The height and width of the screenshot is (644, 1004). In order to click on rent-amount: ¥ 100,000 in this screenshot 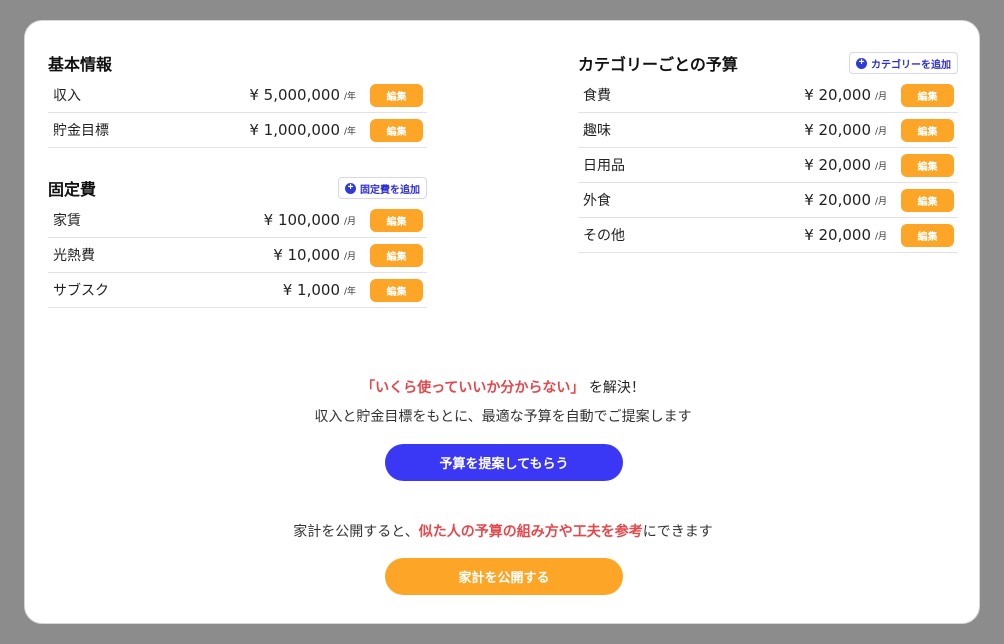, I will do `click(301, 220)`.